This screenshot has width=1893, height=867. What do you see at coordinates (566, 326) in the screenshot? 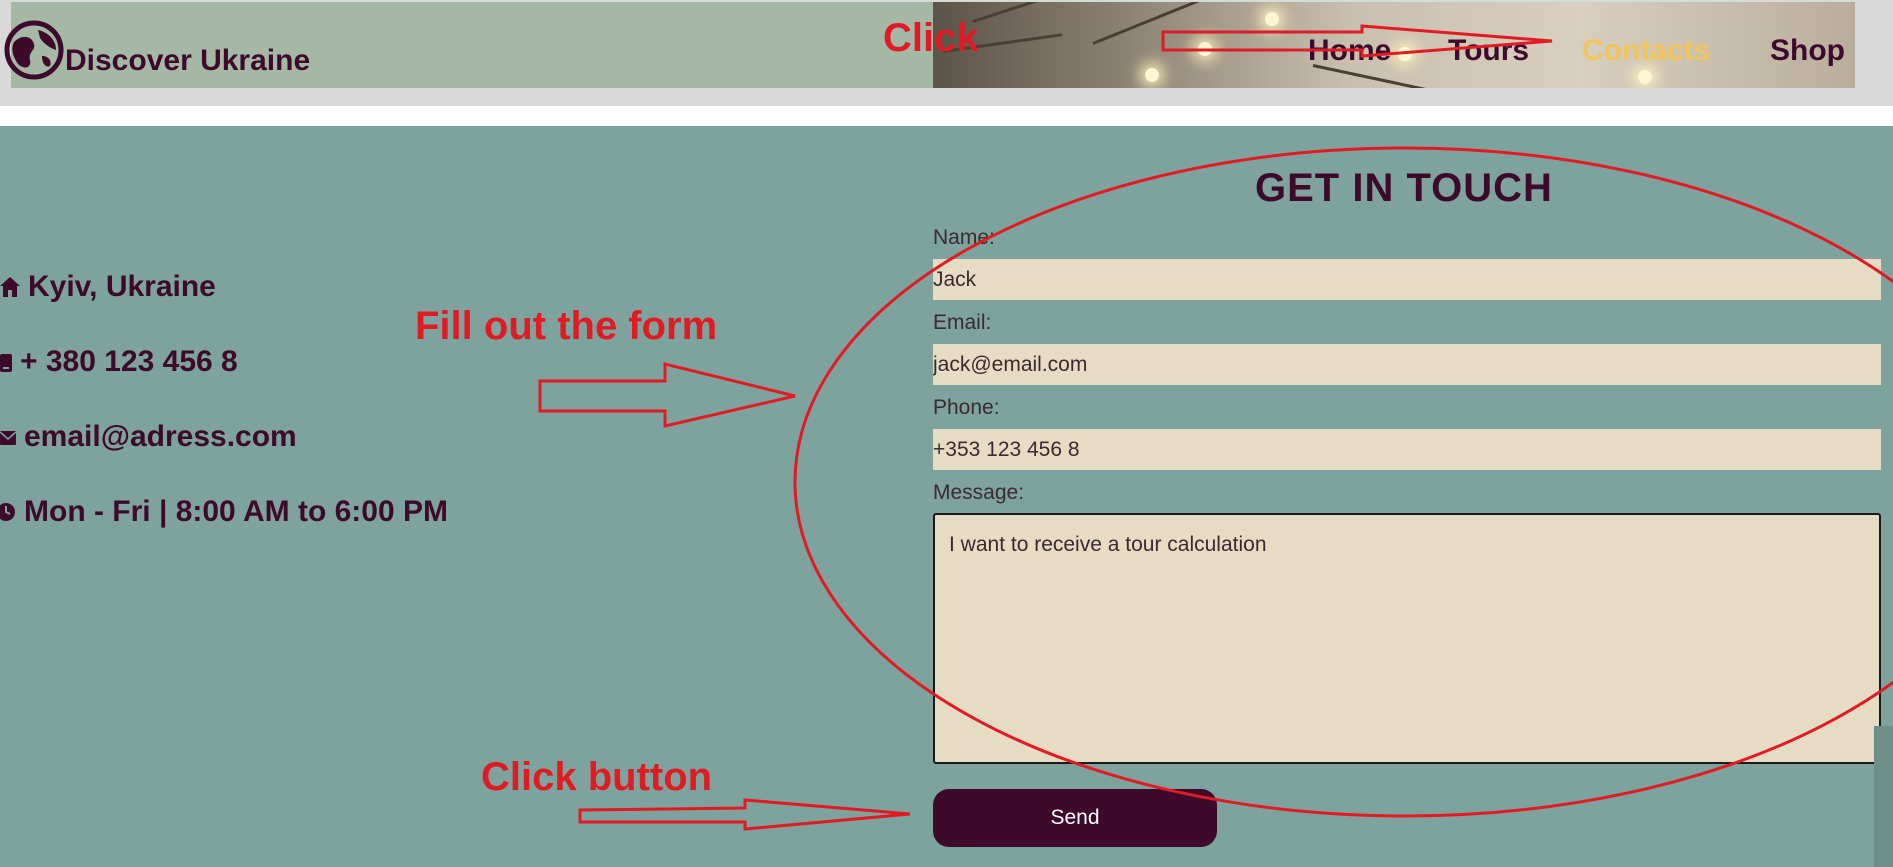
I see `annotation-fill-form: Fill out the form` at bounding box center [566, 326].